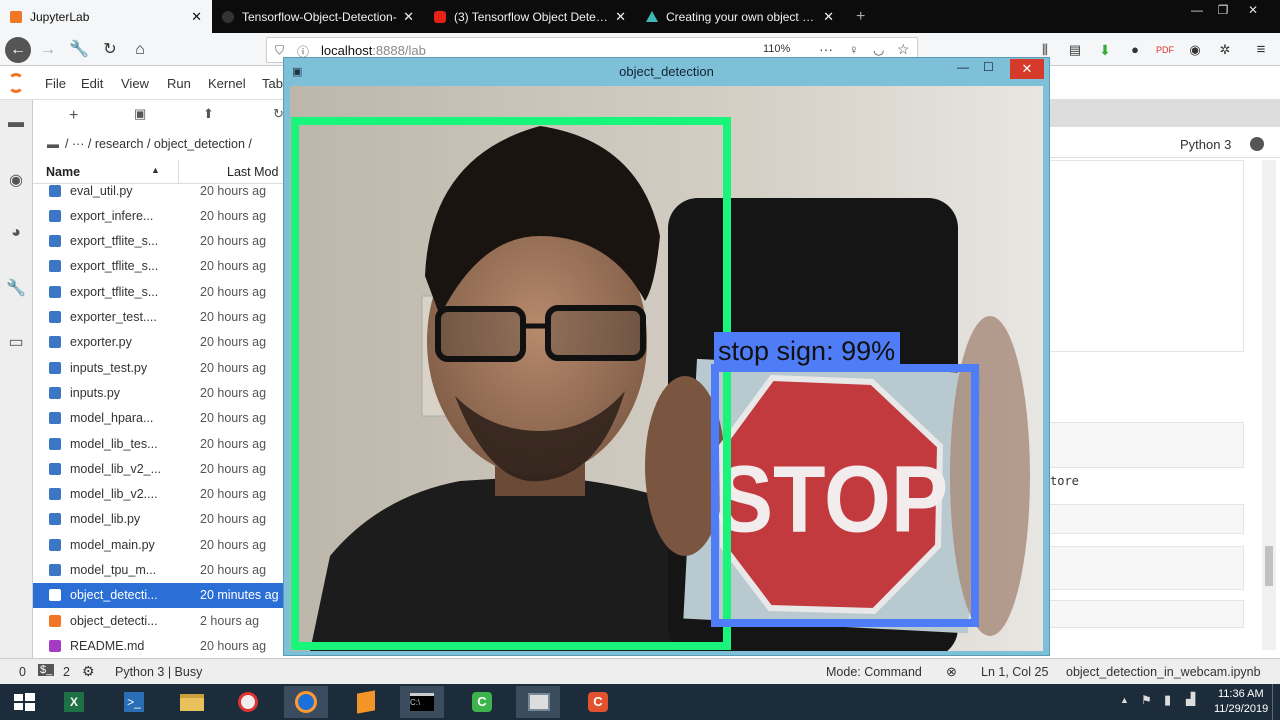 This screenshot has width=1280, height=721. I want to click on pin-icon: ♀, so click(854, 49).